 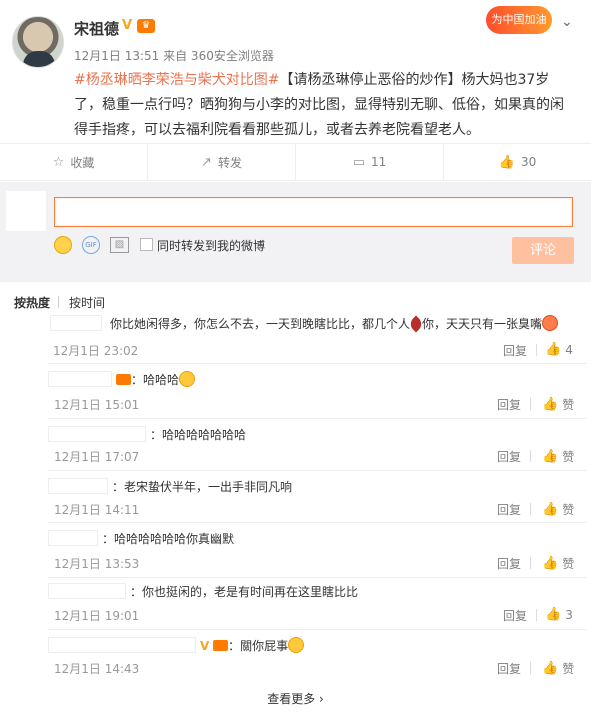 I want to click on submit-comment-button: 评论, so click(x=543, y=250).